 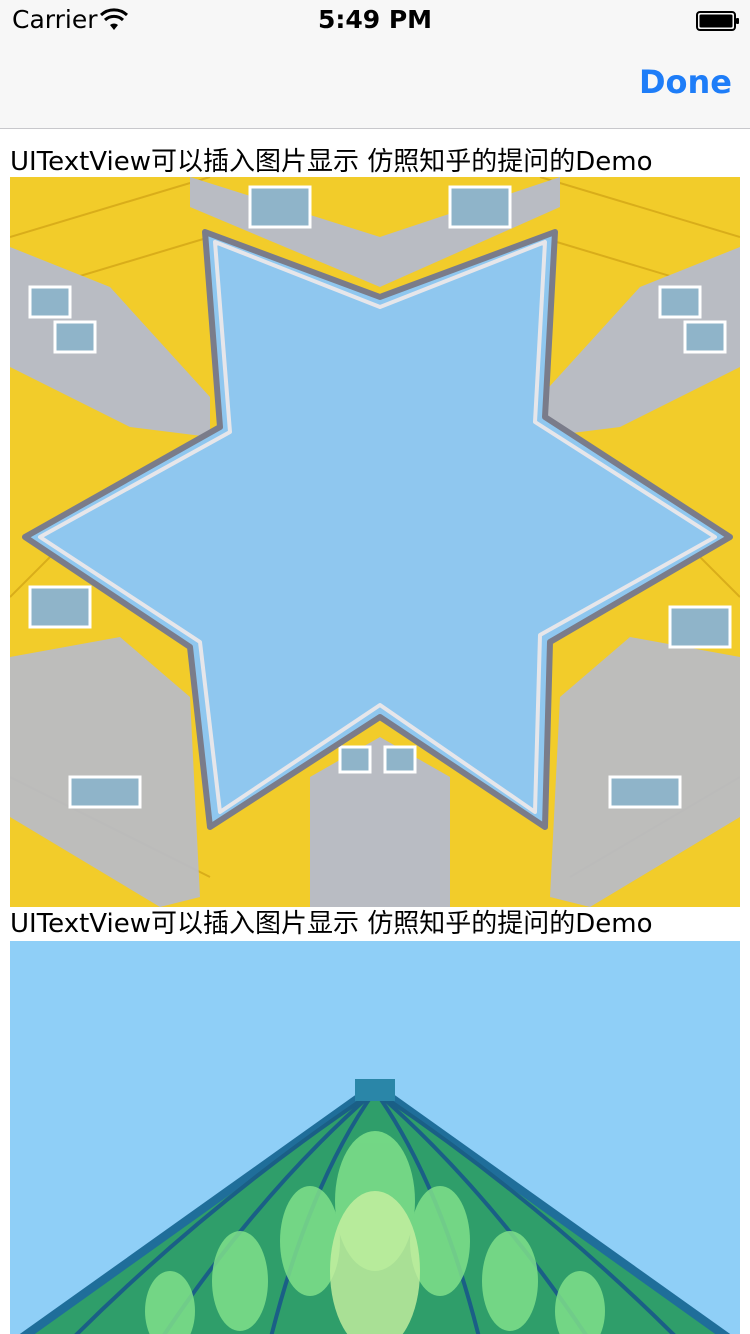 I want to click on battery-icon, so click(x=718, y=21).